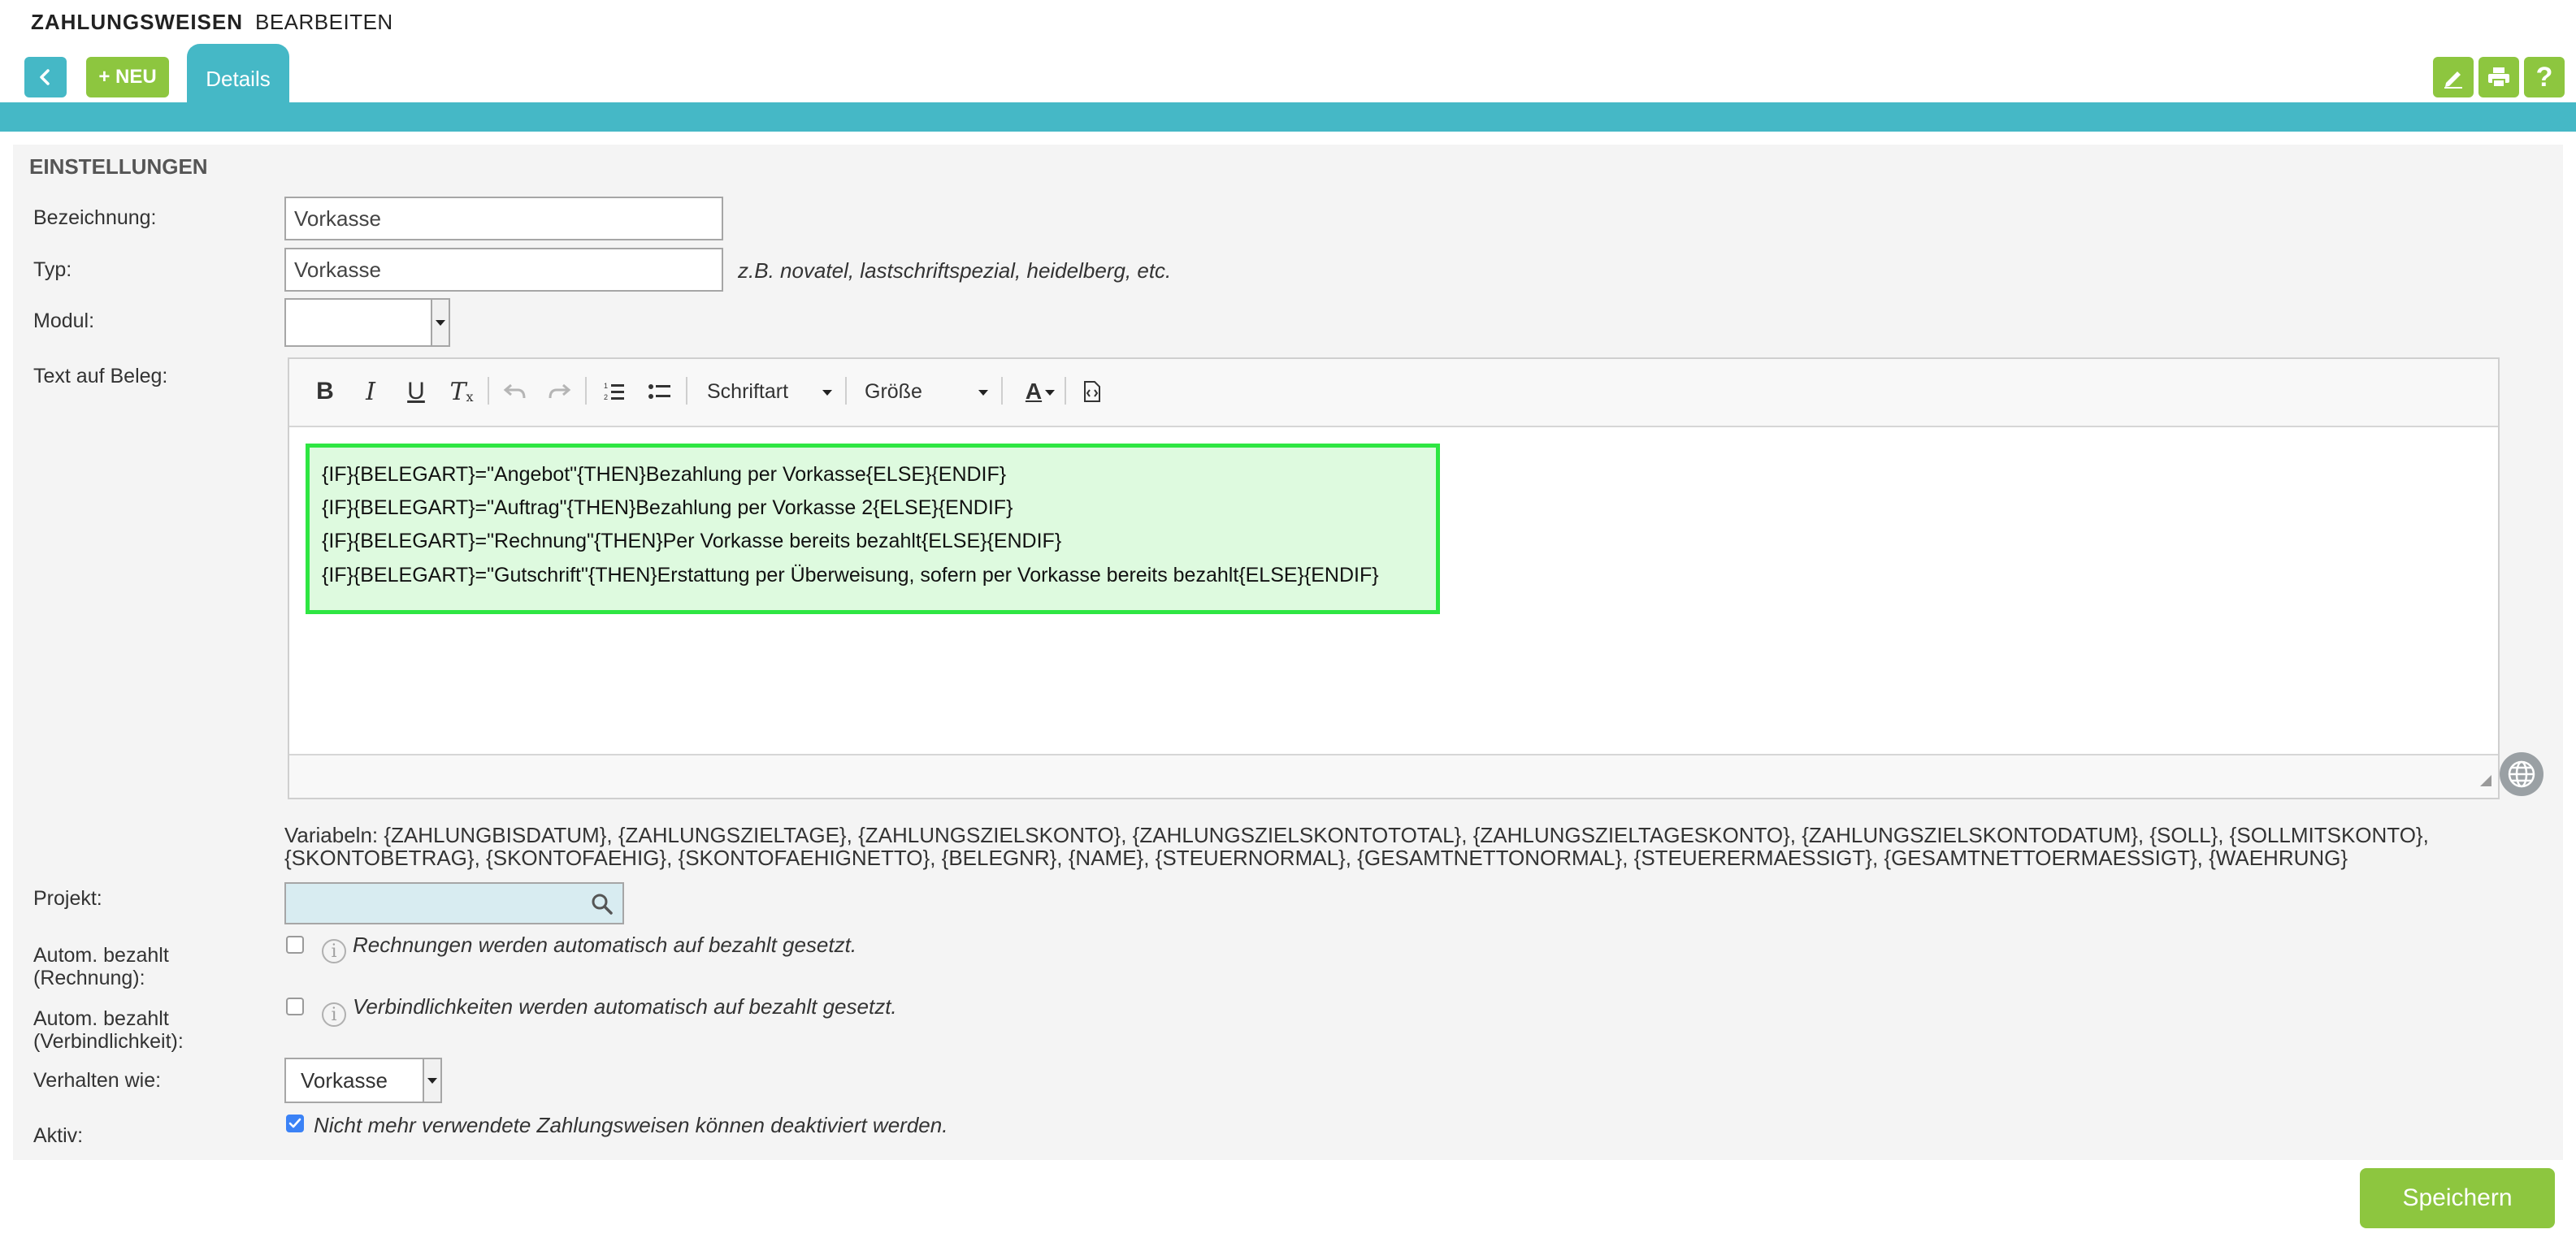  Describe the element at coordinates (137, 22) in the screenshot. I see `breadcrumb-title: ZAHLUNGSWEISEN` at that location.